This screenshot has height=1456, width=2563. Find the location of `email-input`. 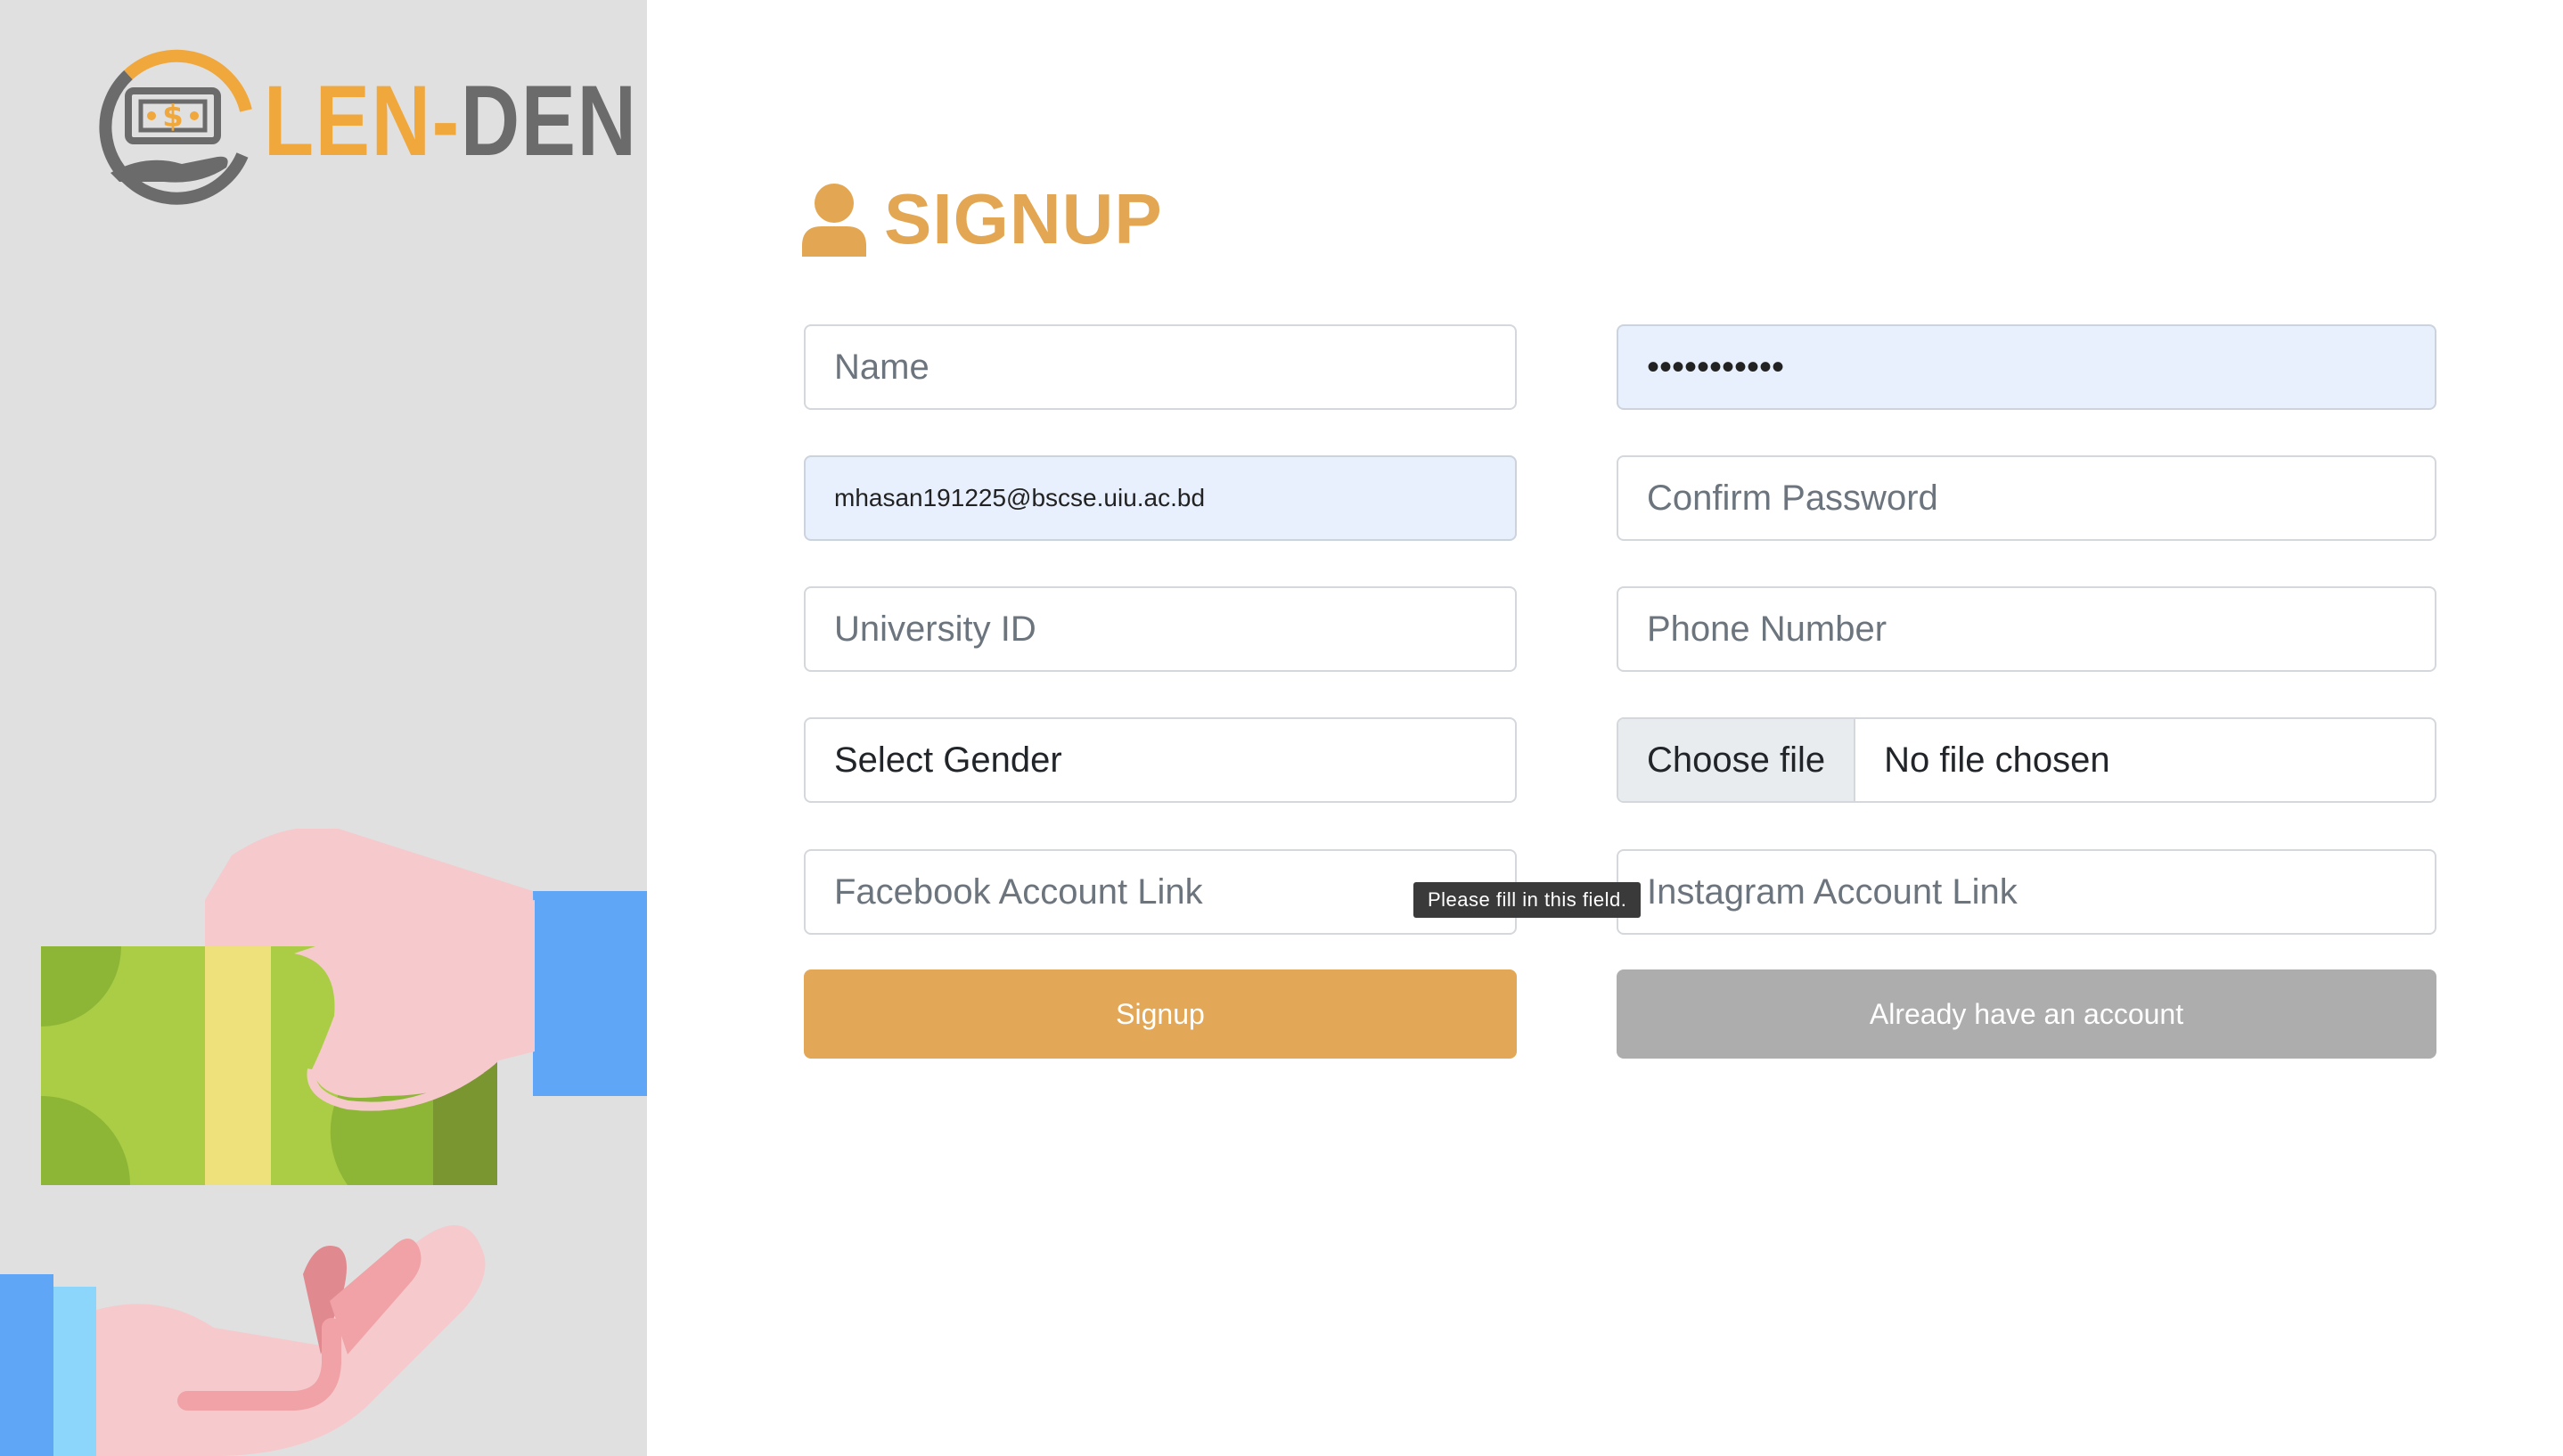

email-input is located at coordinates (1160, 498).